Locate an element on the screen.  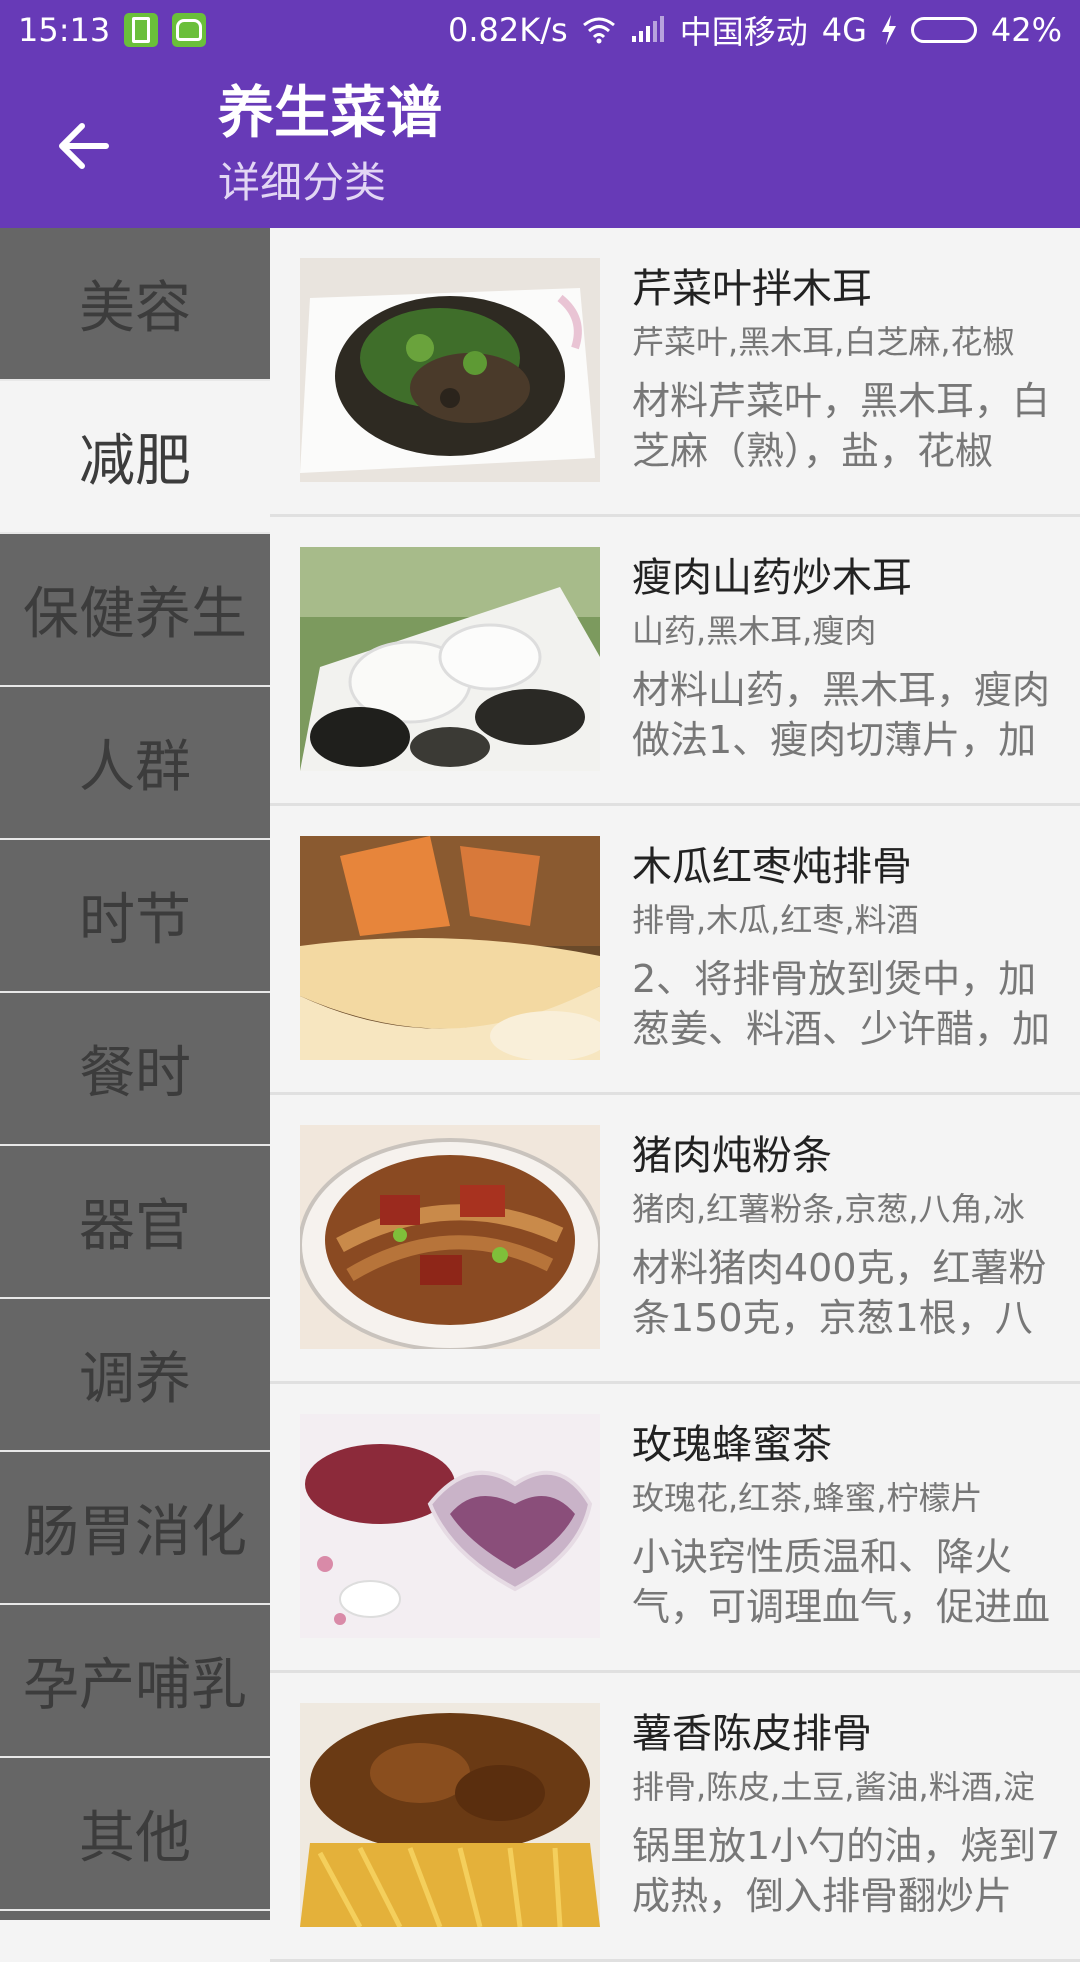
sidebar-item-weight-loss: 减肥 is located at coordinates (135, 457).